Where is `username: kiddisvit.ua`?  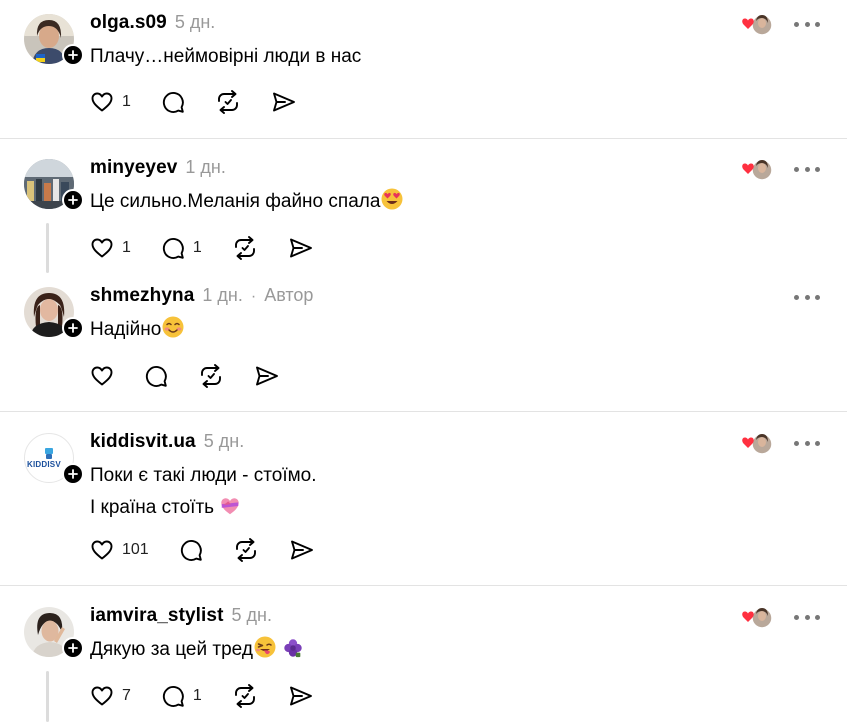
username: kiddisvit.ua is located at coordinates (143, 442).